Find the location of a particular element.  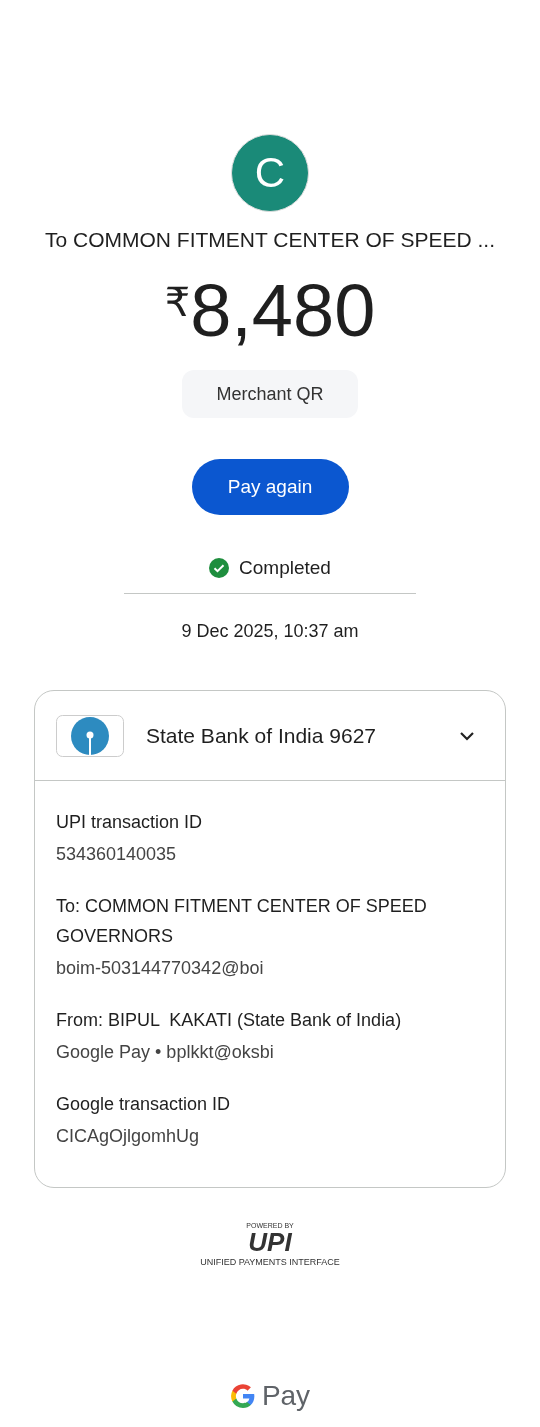

pay-again-button: Pay again is located at coordinates (270, 487).